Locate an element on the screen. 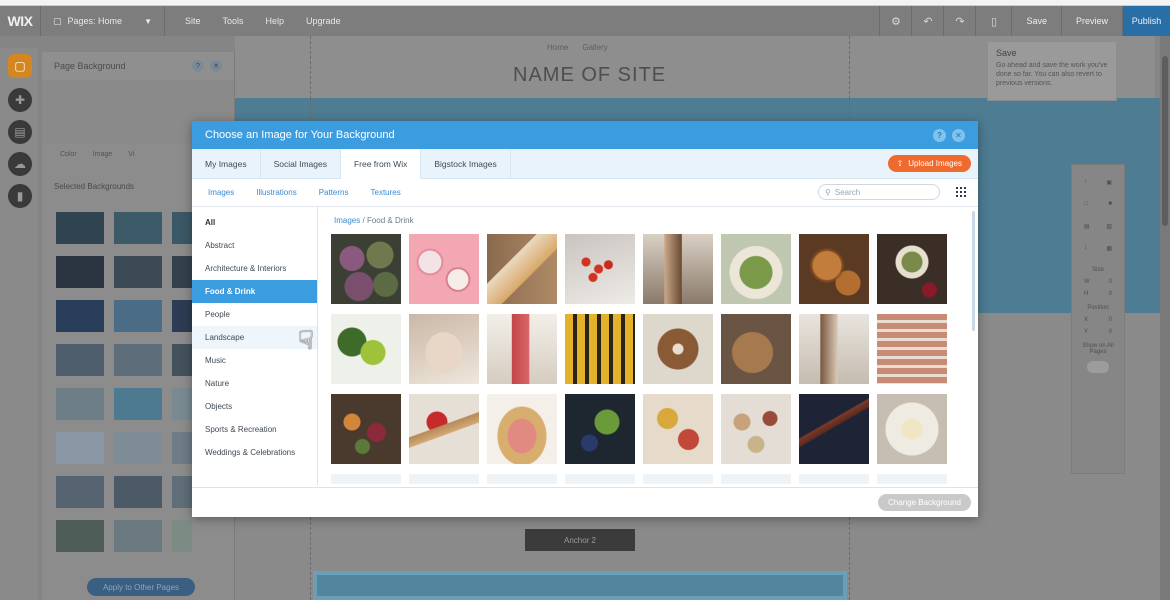 The width and height of the screenshot is (1170, 600). bg-tab-color: Color is located at coordinates (68, 154).